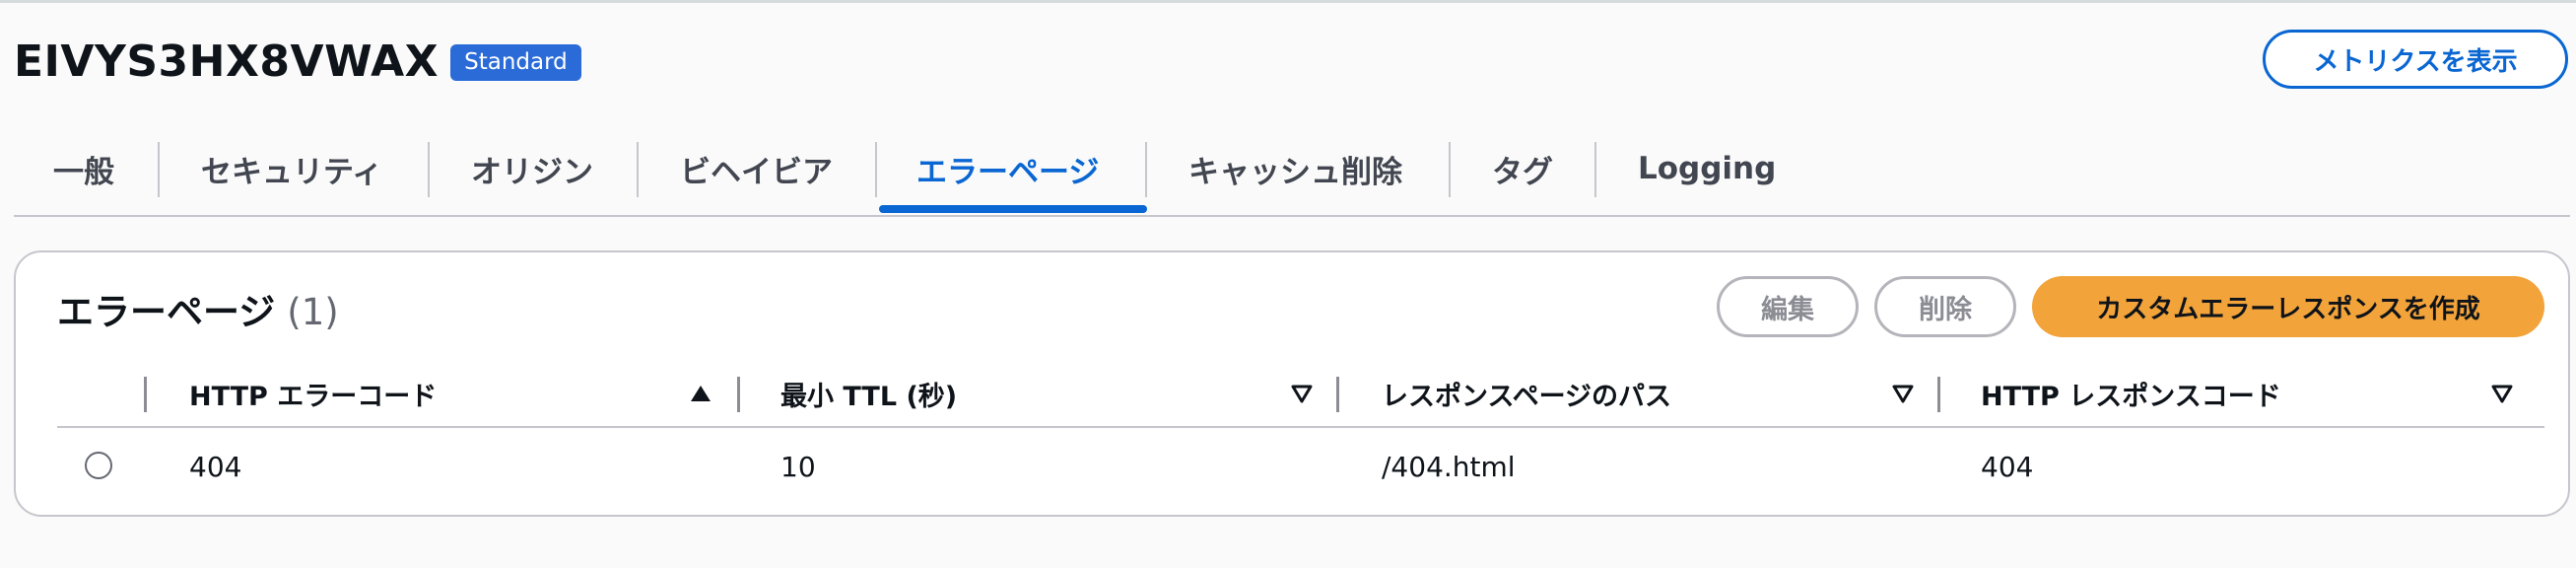 The width and height of the screenshot is (2576, 568). Describe the element at coordinates (1526, 394) in the screenshot. I see `column-header-response-page-path: レスポンスページのパス` at that location.